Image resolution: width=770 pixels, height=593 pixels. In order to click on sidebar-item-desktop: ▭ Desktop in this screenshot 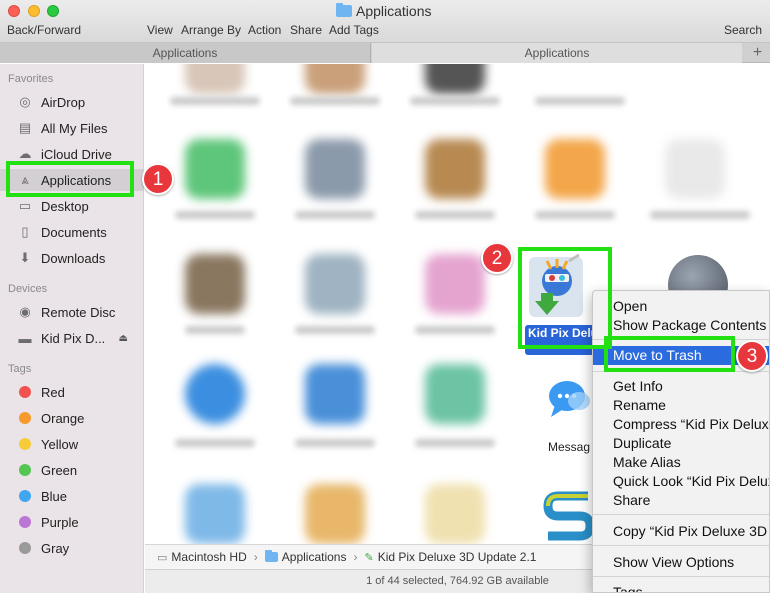, I will do `click(71, 206)`.